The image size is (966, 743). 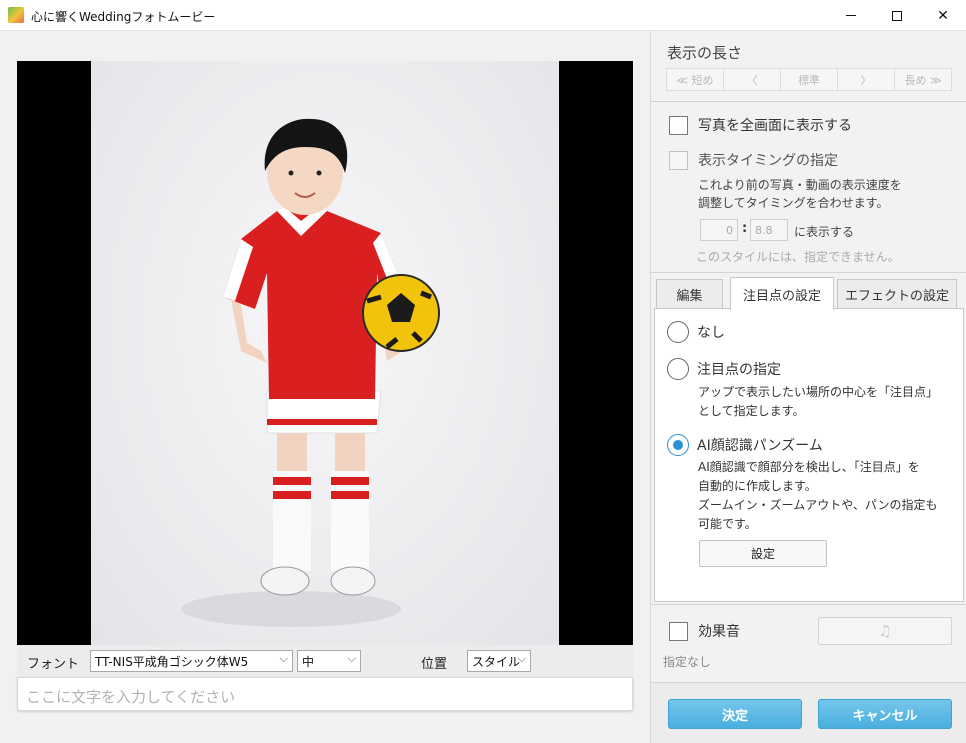 I want to click on text-toolbar: フォント TT-NIS平成角ゴシック体W5 ⌵ 中 ⌵ 位置 スタイル ⌵, so click(x=325, y=661).